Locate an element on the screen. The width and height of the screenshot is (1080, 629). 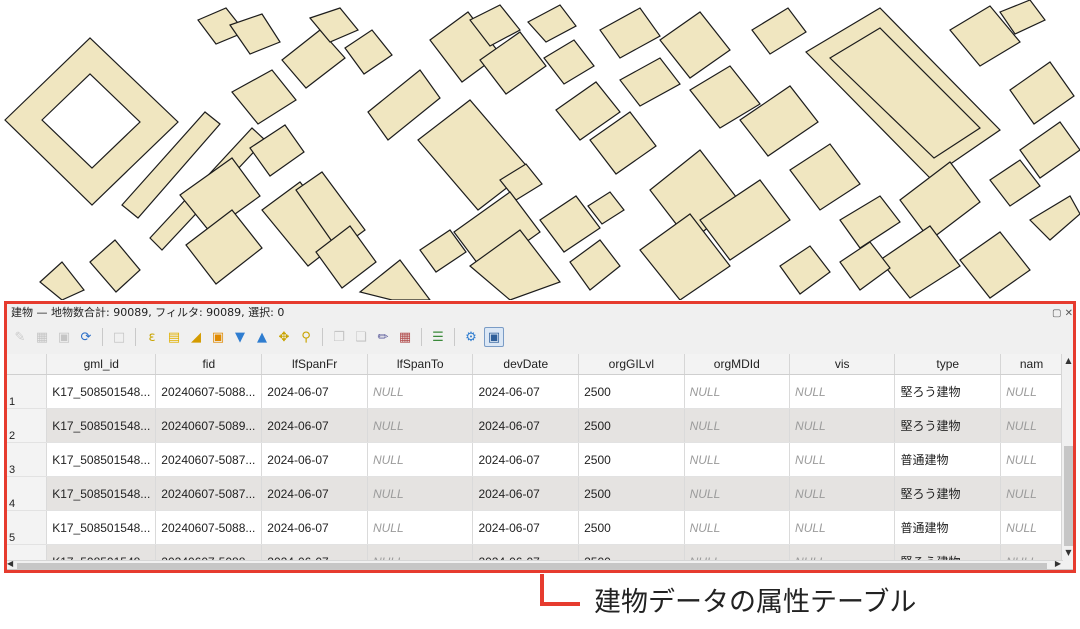
vertical-scrollbar: ▲ ▼ is located at coordinates (1068, 457).